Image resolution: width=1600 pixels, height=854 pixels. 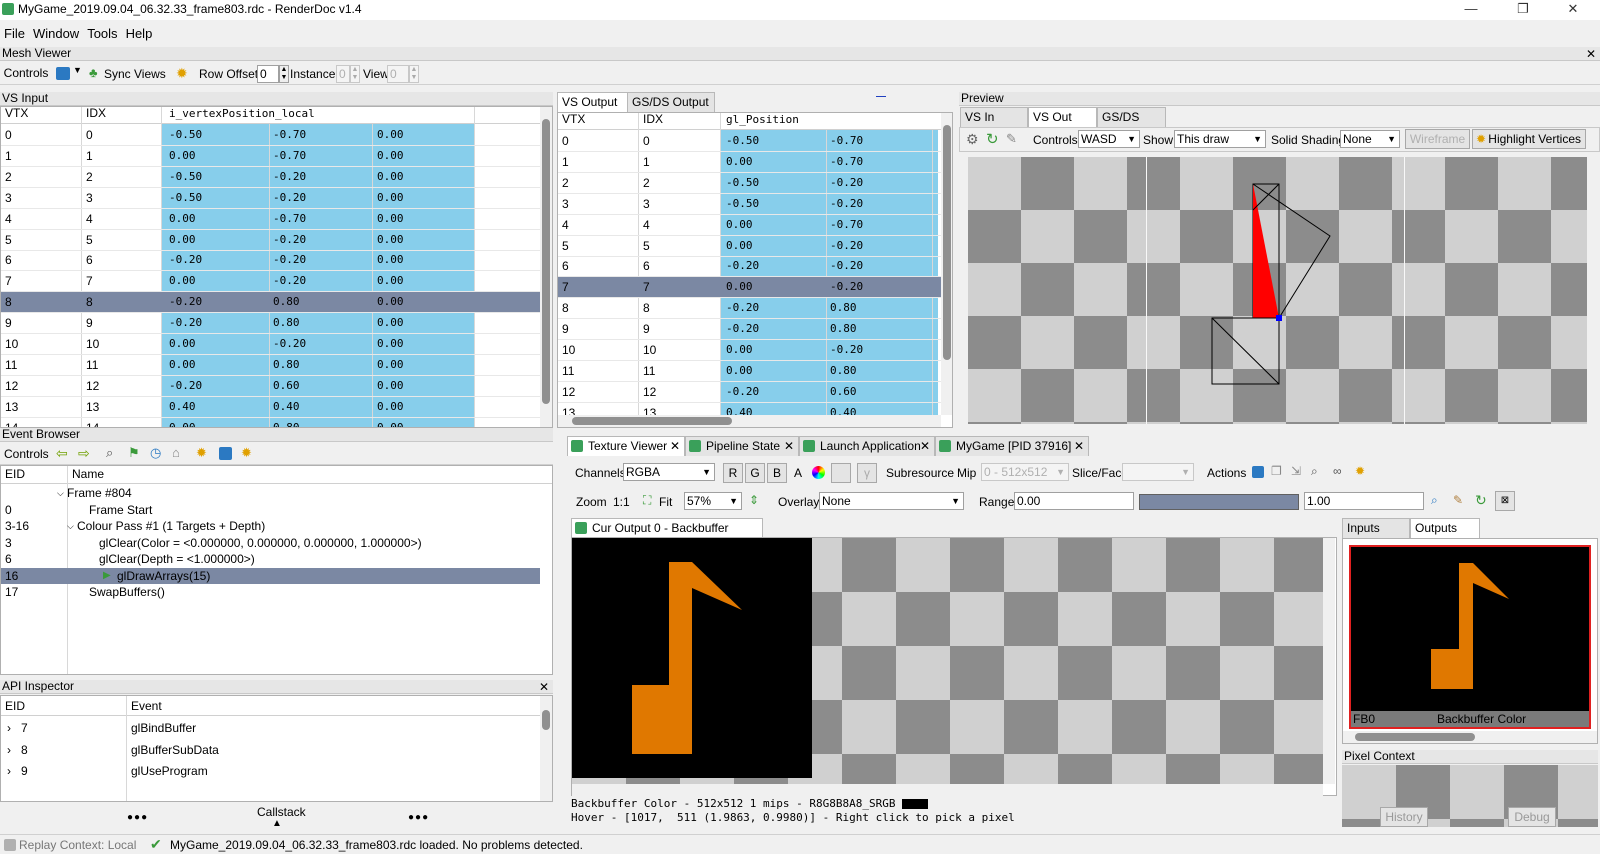 What do you see at coordinates (135, 74) in the screenshot?
I see `sync-views-button: Sync Views` at bounding box center [135, 74].